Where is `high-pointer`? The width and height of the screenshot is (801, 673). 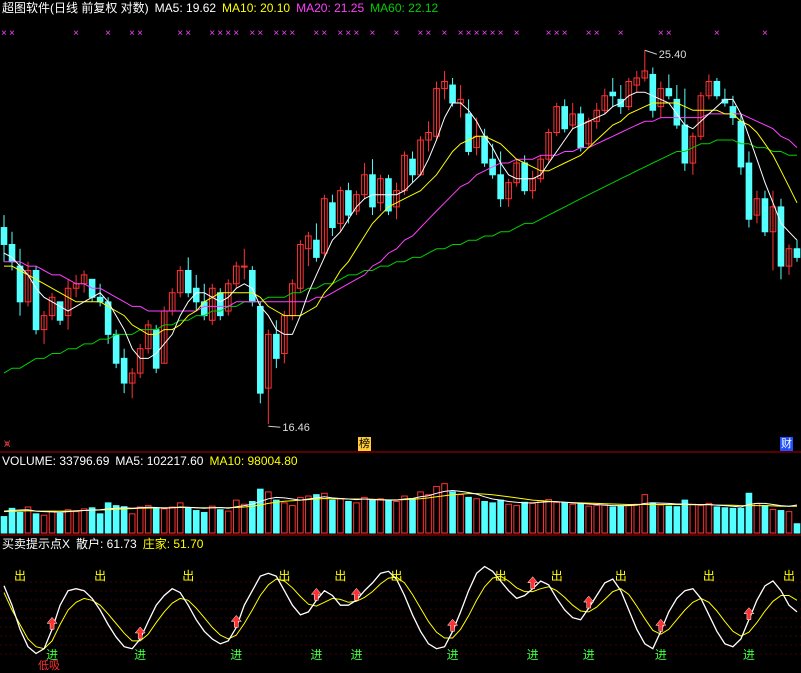
high-pointer is located at coordinates (650, 52).